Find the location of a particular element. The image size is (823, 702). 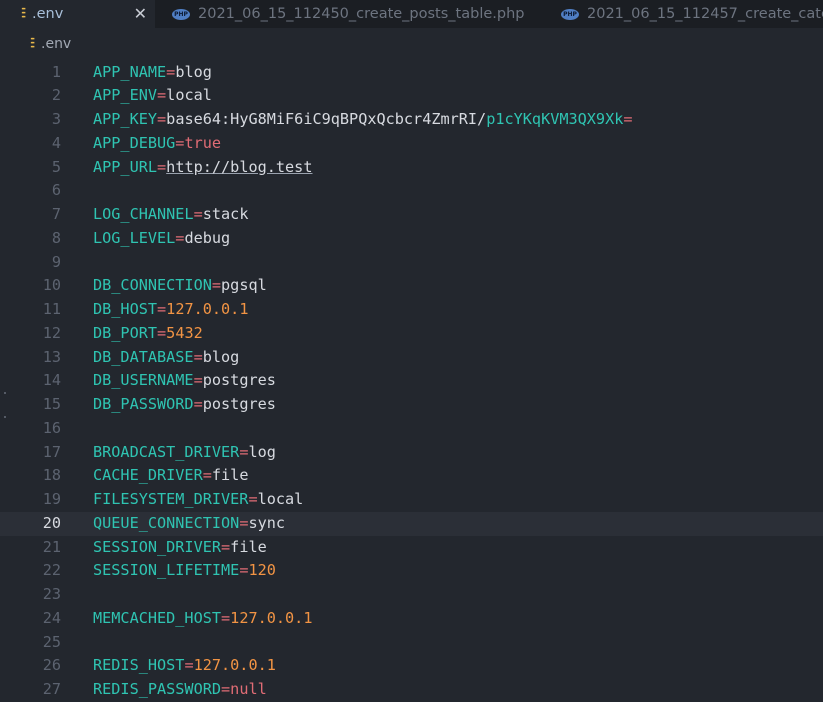

line-number: 16 is located at coordinates (51, 427).